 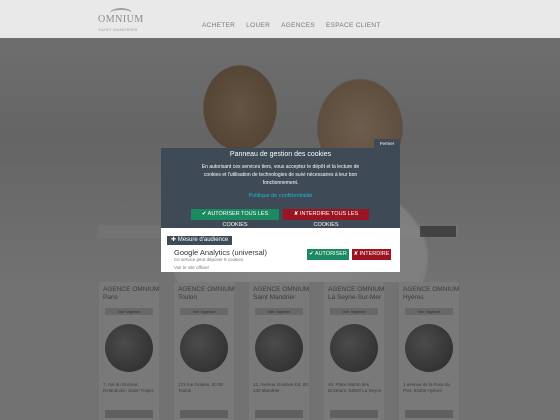 I want to click on allow-service-button: ✔ AUTORISER, so click(x=328, y=254).